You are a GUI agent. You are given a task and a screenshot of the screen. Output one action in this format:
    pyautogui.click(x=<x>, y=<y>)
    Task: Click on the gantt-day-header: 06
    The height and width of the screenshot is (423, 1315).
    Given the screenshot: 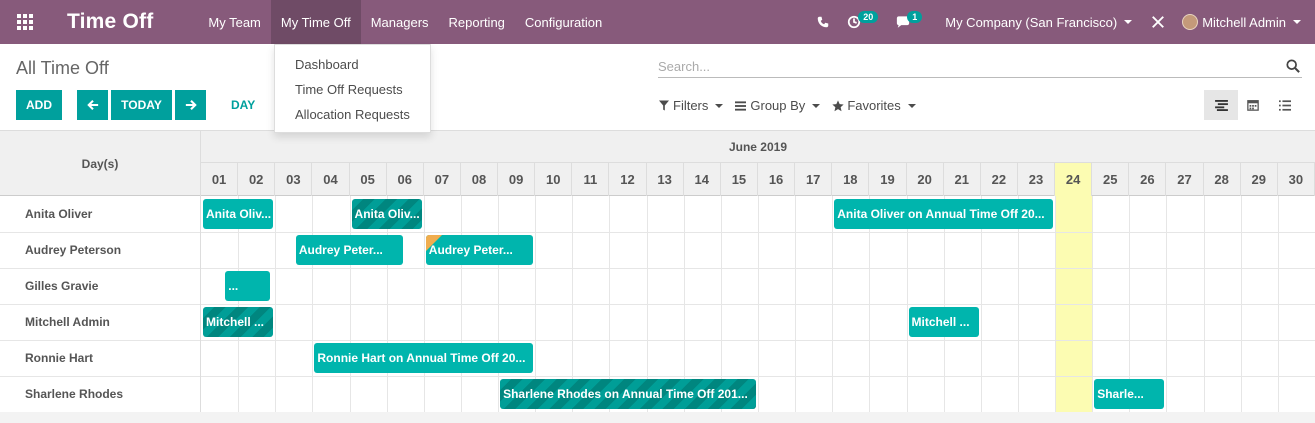 What is the action you would take?
    pyautogui.click(x=405, y=179)
    